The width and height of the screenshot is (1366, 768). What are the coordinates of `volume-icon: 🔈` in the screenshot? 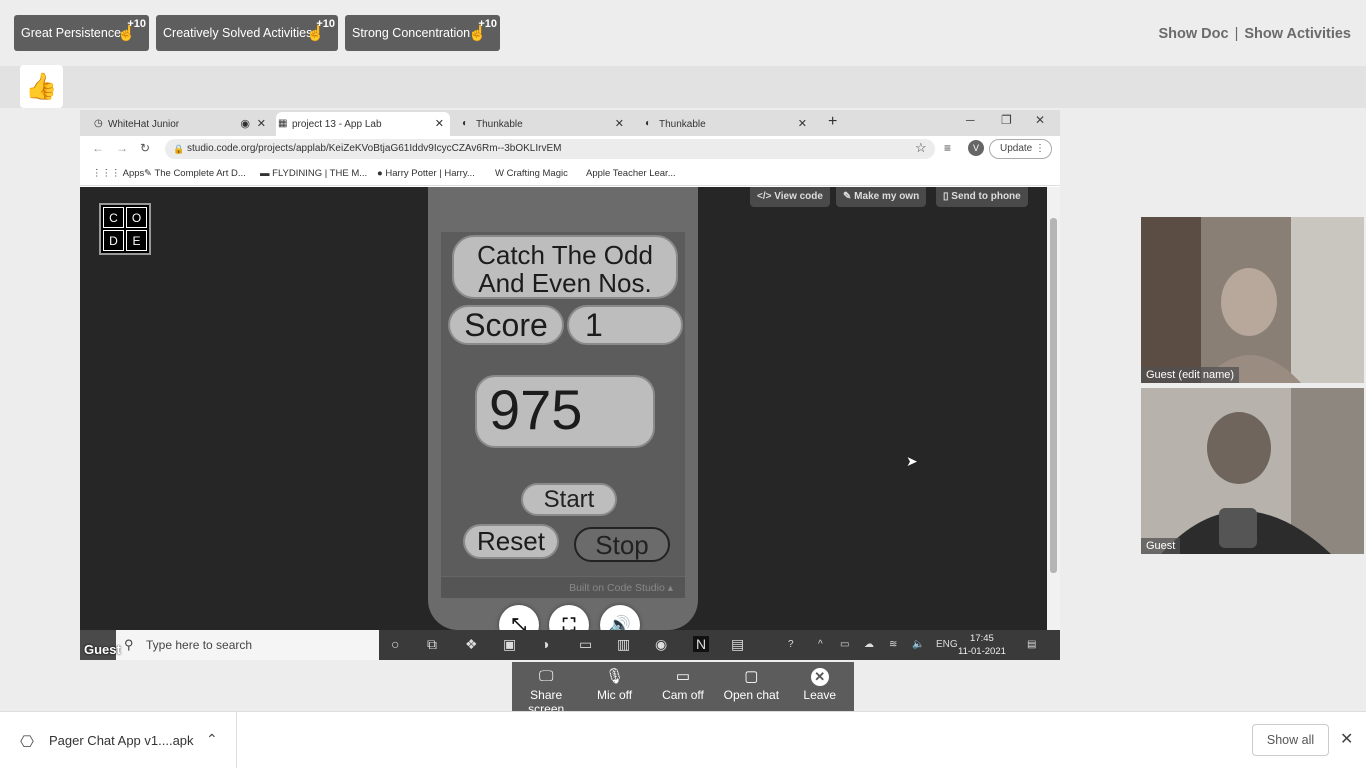 It's located at (918, 644).